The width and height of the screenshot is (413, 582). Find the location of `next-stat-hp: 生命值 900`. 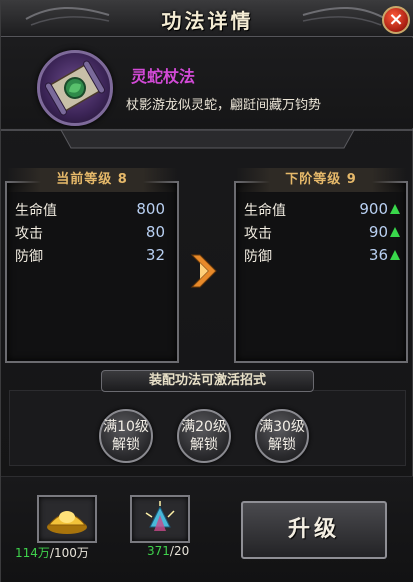

next-stat-hp: 生命值 900 is located at coordinates (322, 211).